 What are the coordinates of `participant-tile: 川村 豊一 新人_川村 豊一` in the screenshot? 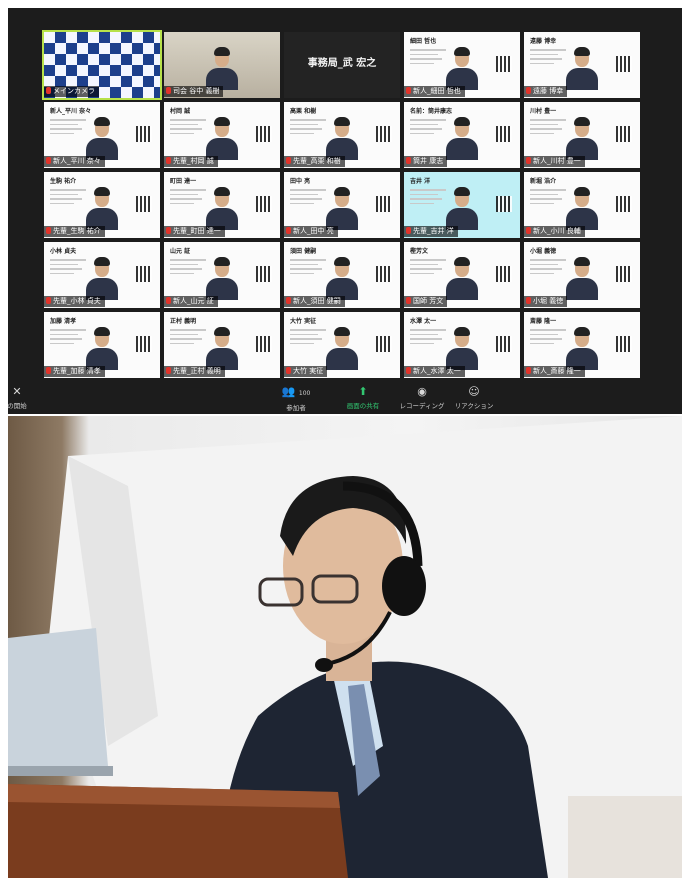 It's located at (582, 135).